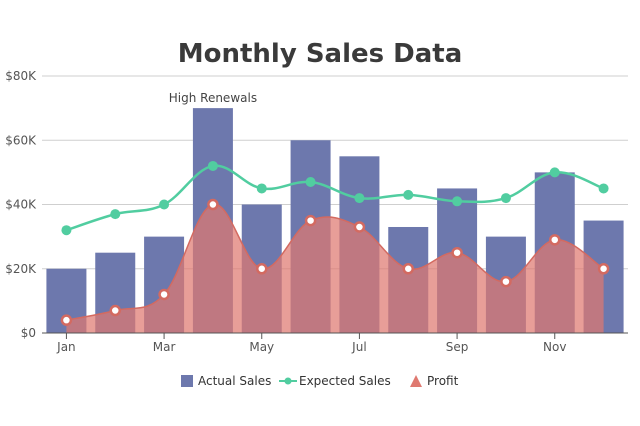 This screenshot has width=640, height=426. I want to click on legend-label: Expected Sales, so click(345, 381).